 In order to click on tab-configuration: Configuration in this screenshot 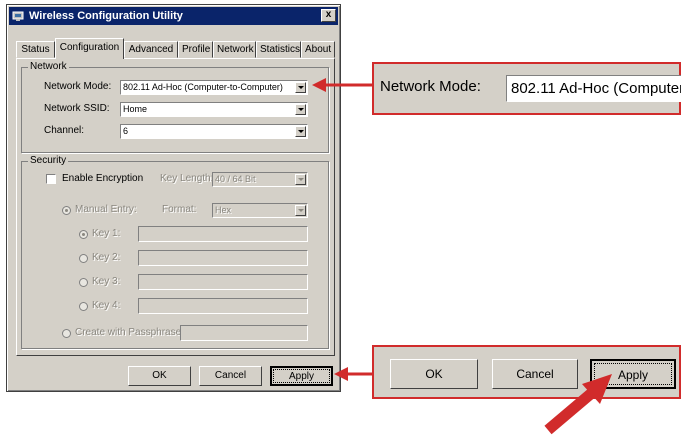, I will do `click(89, 48)`.